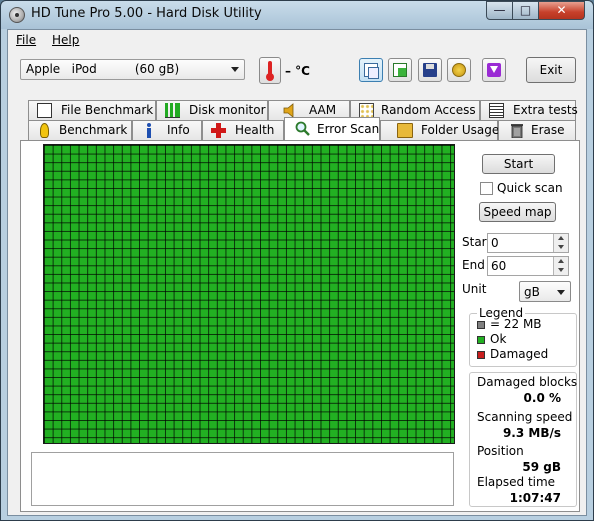 The width and height of the screenshot is (594, 521). I want to click on hd-tune-app-icon, so click(17, 15).